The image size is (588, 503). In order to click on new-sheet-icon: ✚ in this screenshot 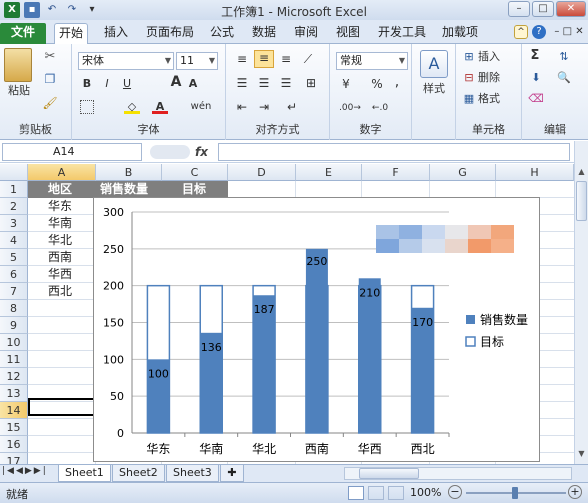, I will do `click(232, 473)`.